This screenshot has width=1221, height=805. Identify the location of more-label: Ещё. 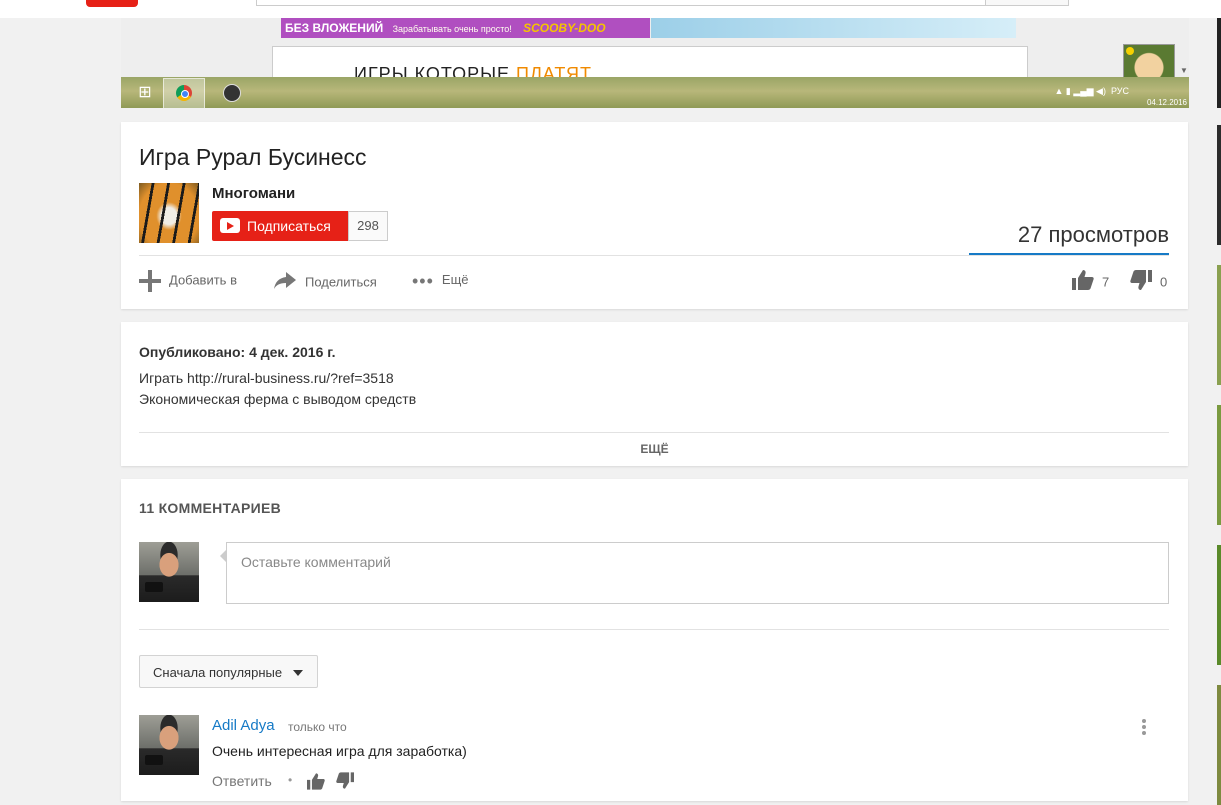
(455, 279).